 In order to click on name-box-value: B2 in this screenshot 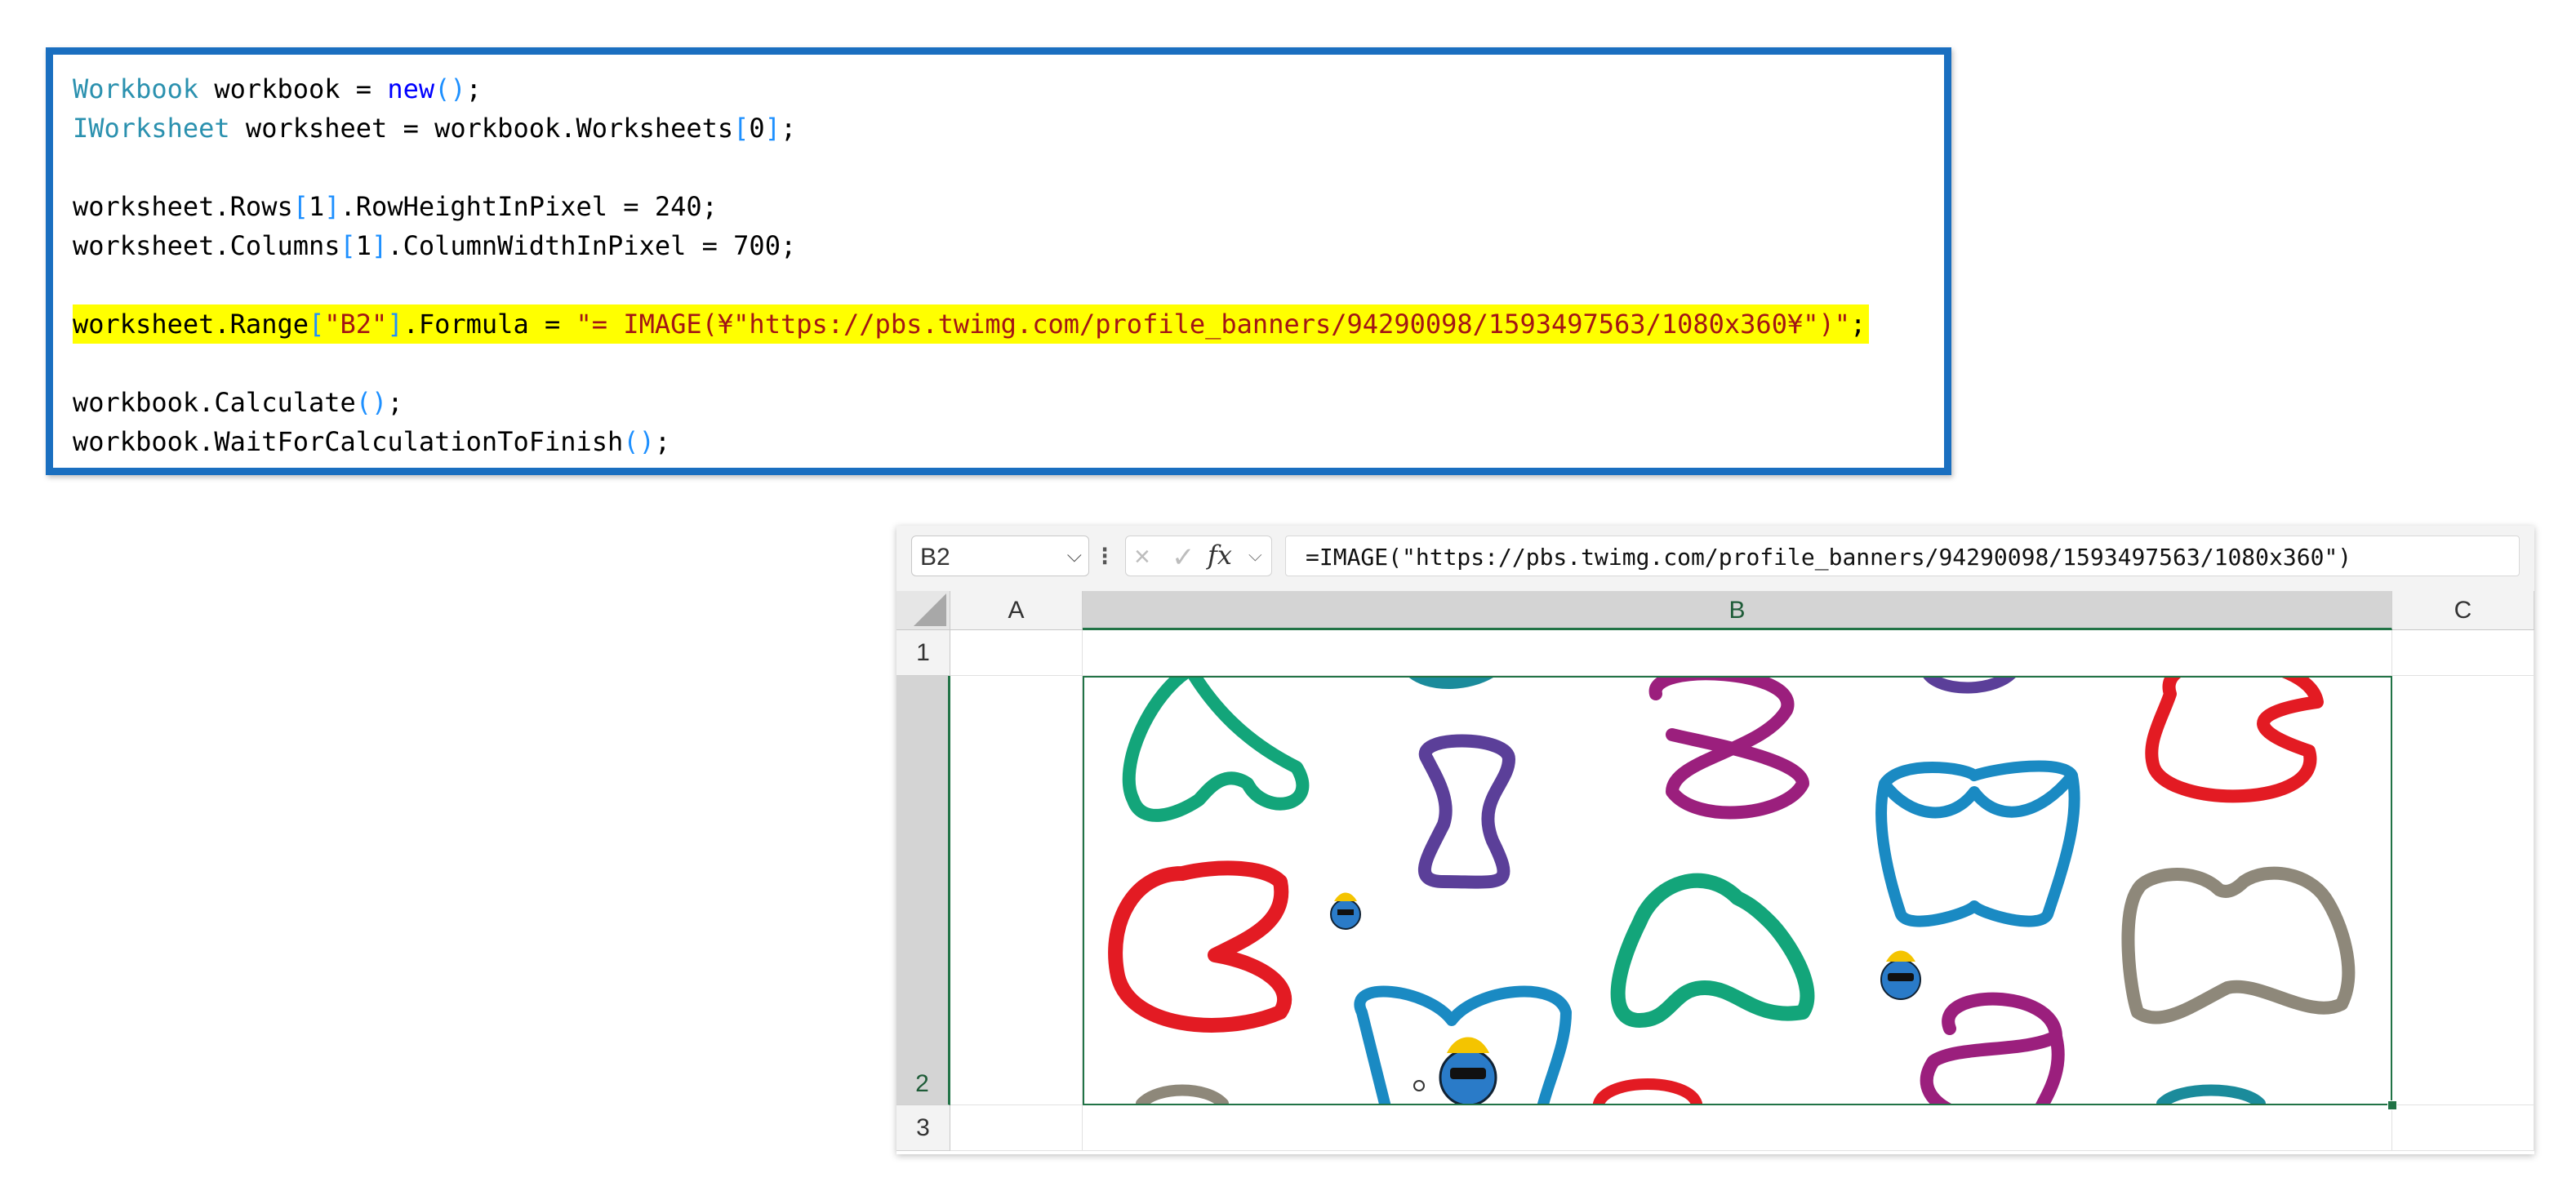, I will do `click(935, 557)`.